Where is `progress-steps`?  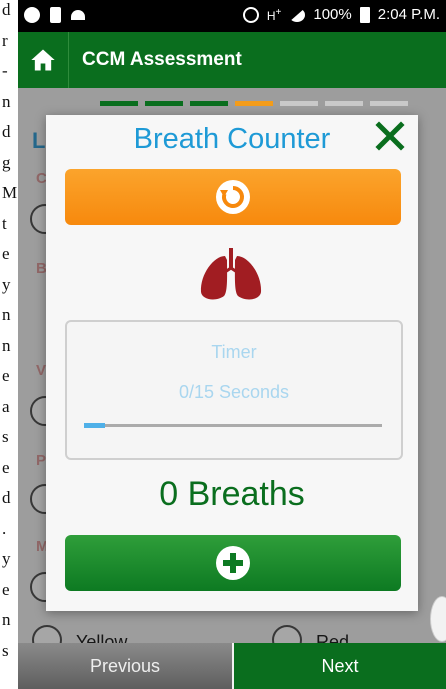
progress-steps is located at coordinates (254, 103).